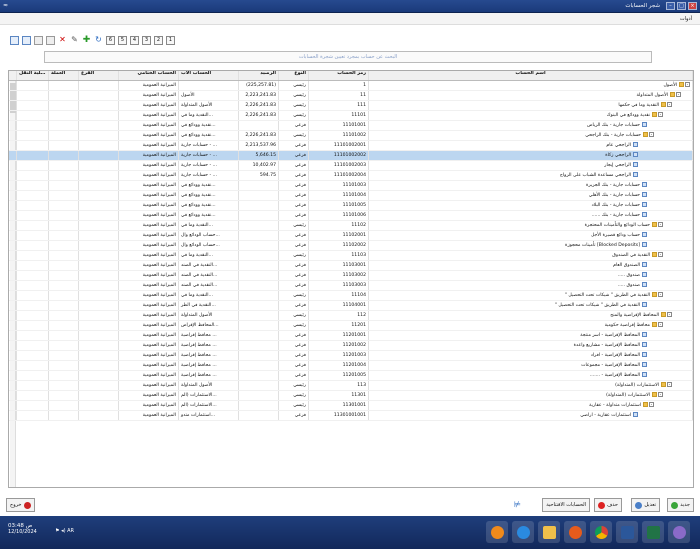 The width and height of the screenshot is (700, 549). I want to click on page-button-5: 5, so click(122, 40).